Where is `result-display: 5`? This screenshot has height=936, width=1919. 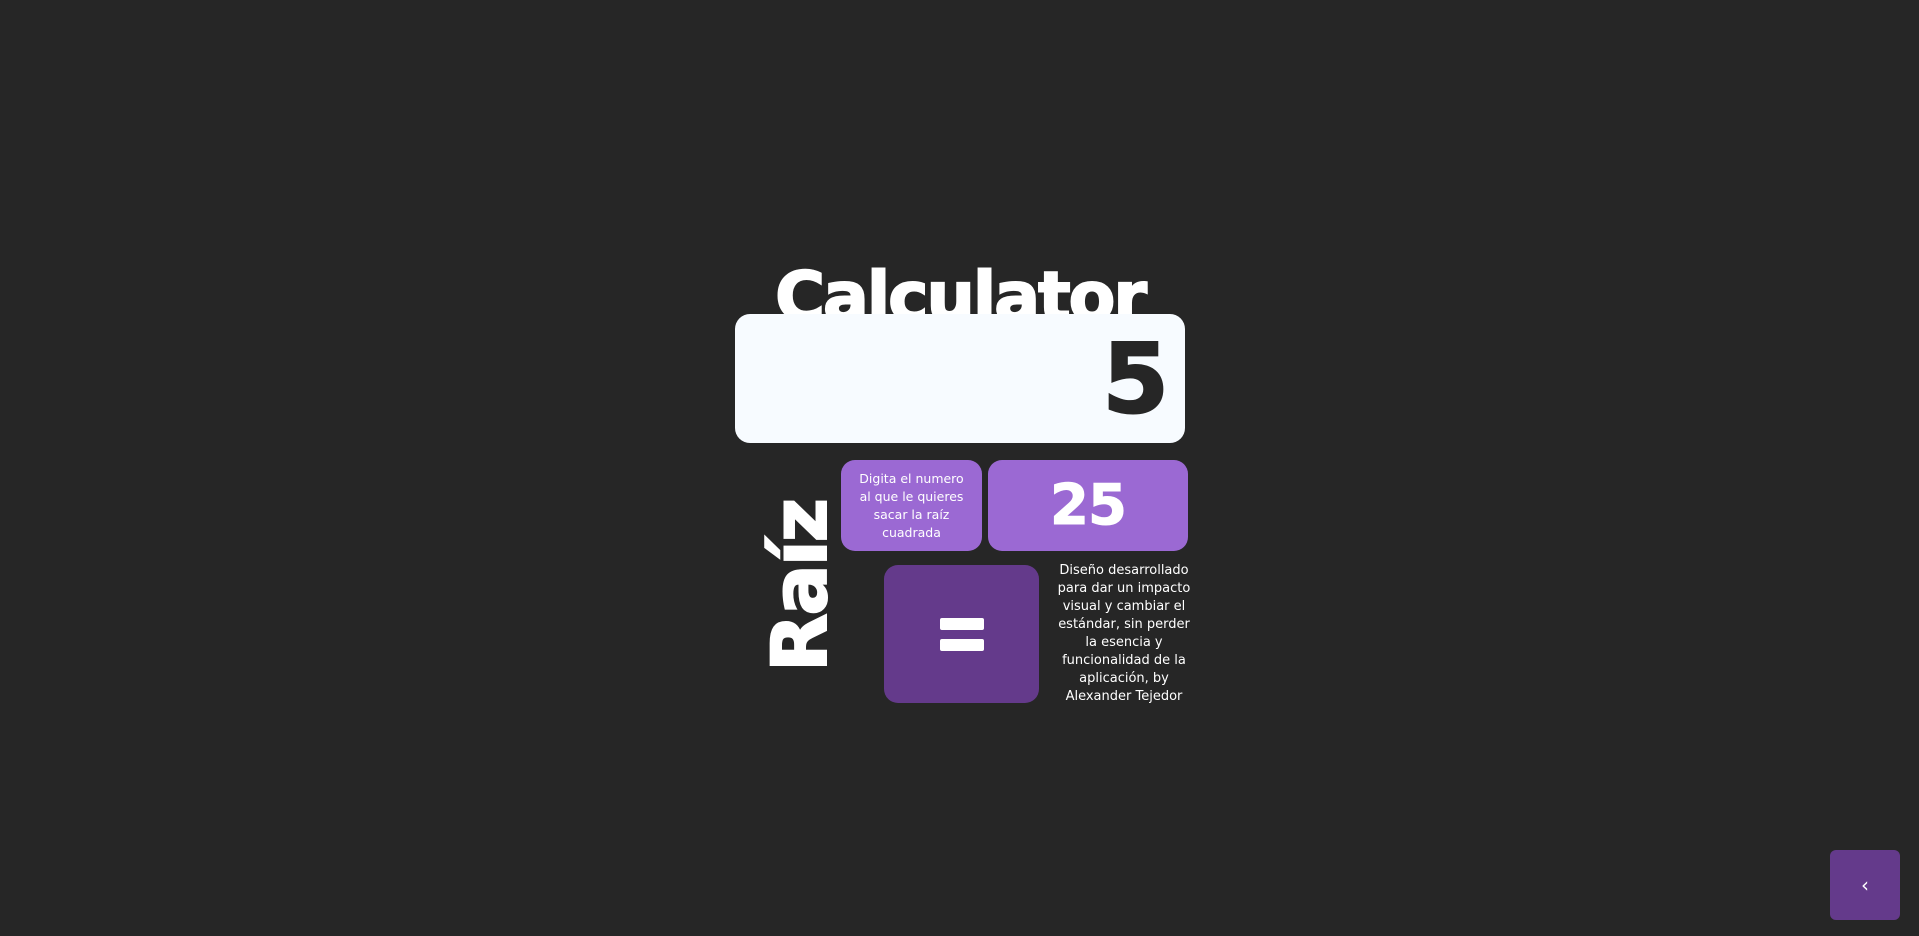
result-display: 5 is located at coordinates (960, 378).